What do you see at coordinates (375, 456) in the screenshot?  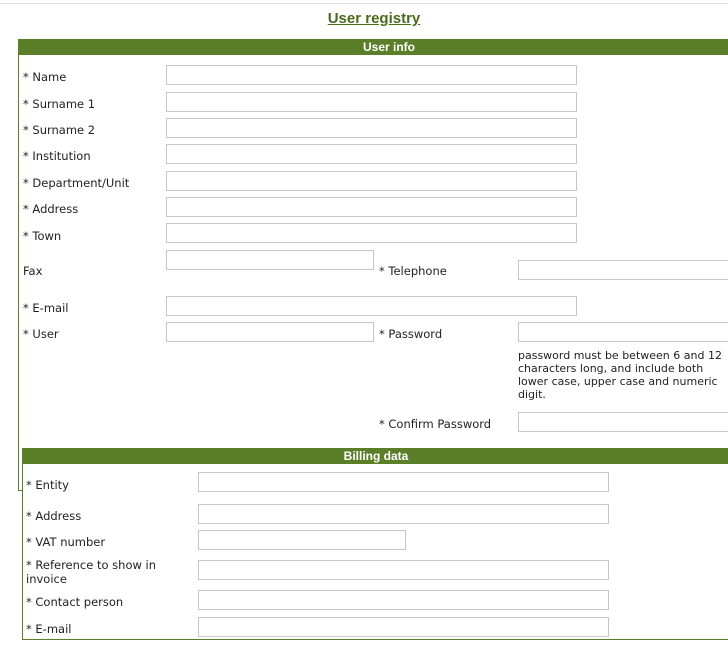 I see `billing-header: Billing data` at bounding box center [375, 456].